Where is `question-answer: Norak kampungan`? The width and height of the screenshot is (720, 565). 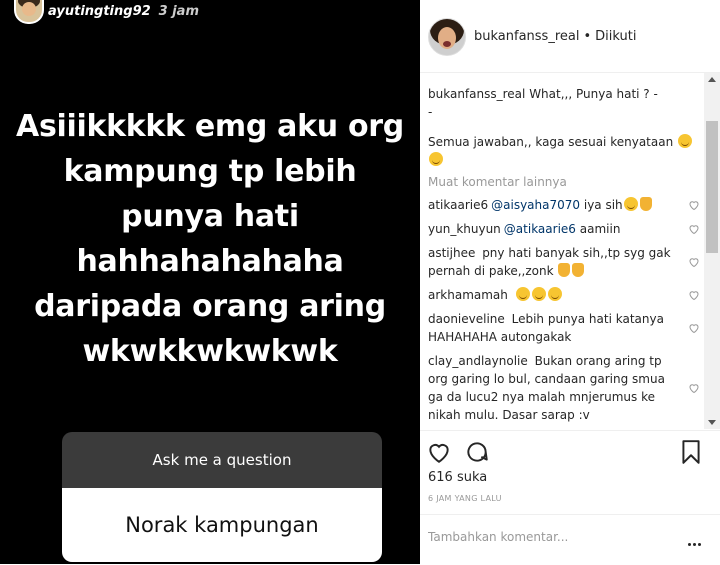 question-answer: Norak kampungan is located at coordinates (222, 525).